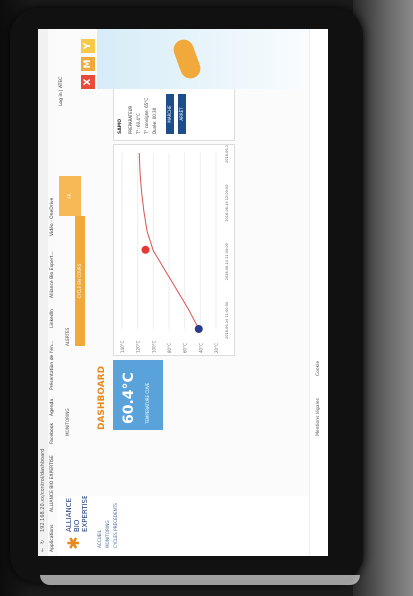 The image size is (413, 596). Describe the element at coordinates (318, 417) in the screenshot. I see `footer-legal: Mentions légales` at that location.